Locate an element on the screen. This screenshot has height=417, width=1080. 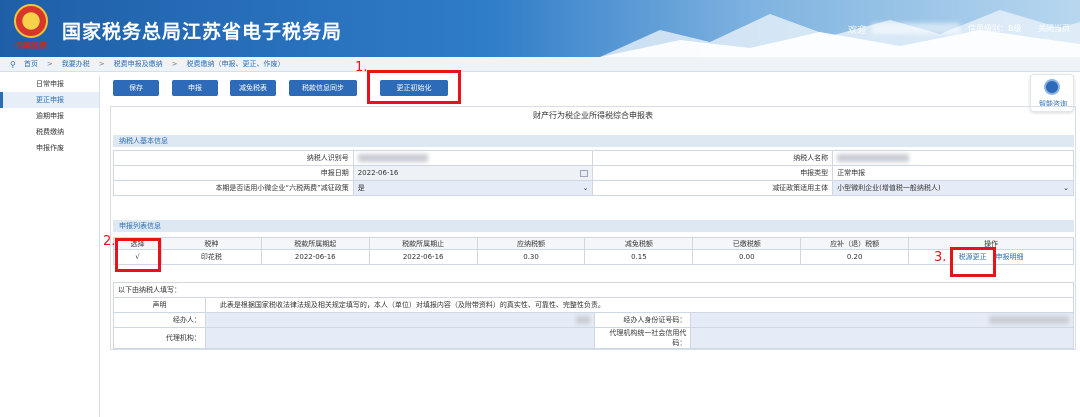
sidebar: 日常申报 更正申报 逾期申报 税费缴纳 申报作废 is located at coordinates (50, 246).